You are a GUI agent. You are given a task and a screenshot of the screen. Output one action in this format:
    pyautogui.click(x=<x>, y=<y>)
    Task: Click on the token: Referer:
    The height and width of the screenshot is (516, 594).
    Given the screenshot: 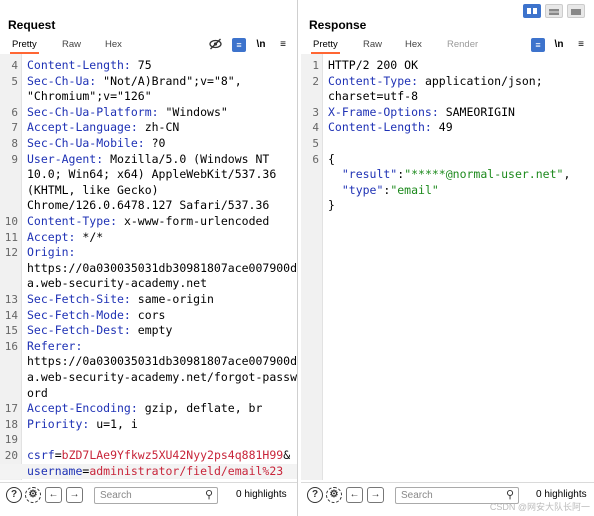 What is the action you would take?
    pyautogui.click(x=55, y=345)
    